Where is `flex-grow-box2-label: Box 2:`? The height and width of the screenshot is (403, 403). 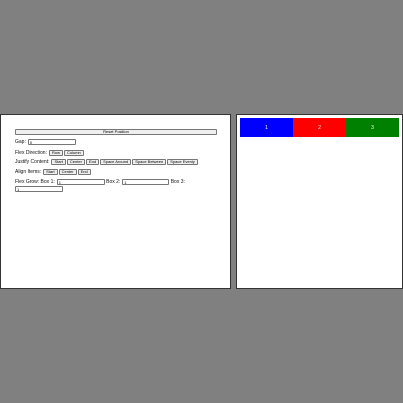 flex-grow-box2-label: Box 2: is located at coordinates (113, 182).